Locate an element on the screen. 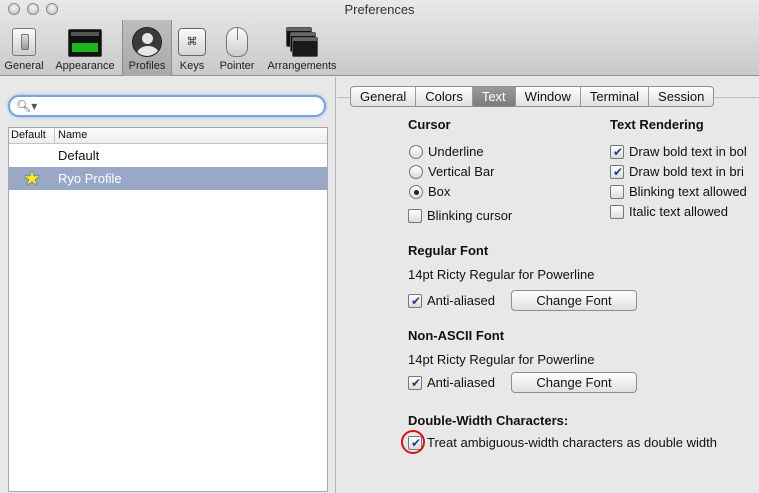  toolbar-label: Profiles is located at coordinates (147, 66).